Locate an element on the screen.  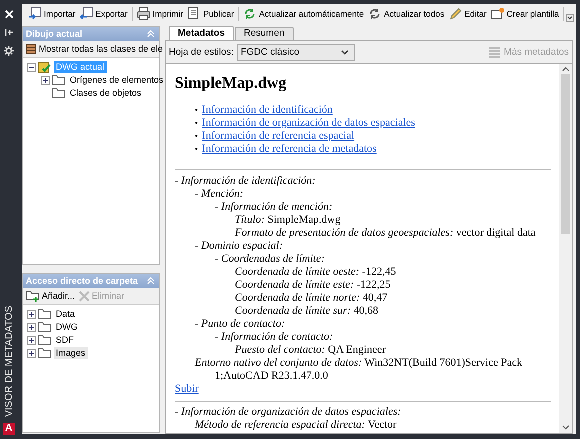
metadata-line: - Mención: is located at coordinates (220, 194).